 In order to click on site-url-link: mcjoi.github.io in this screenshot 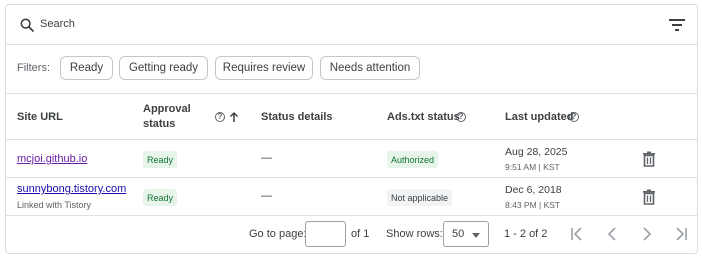, I will do `click(52, 159)`.